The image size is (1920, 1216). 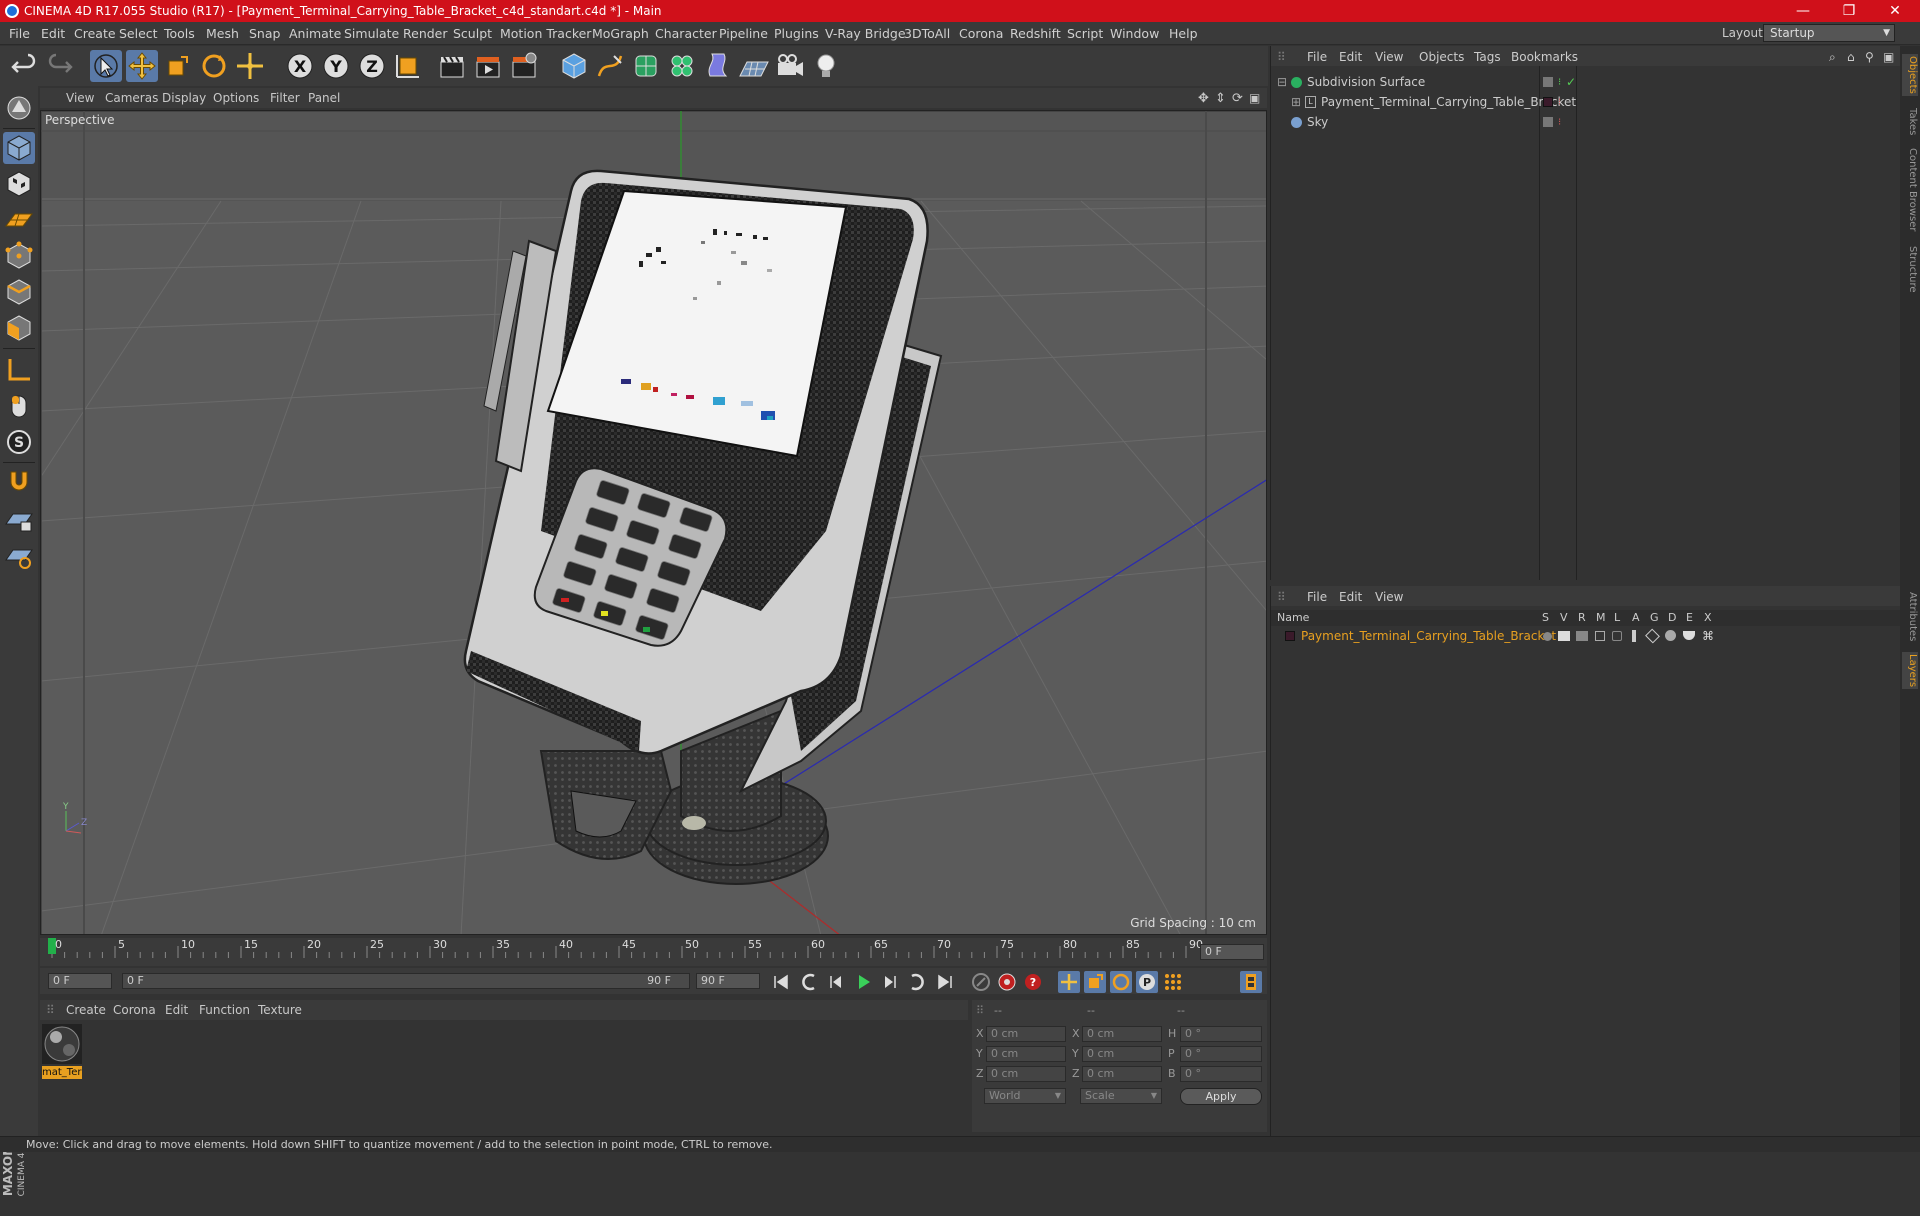 What do you see at coordinates (472, 33) in the screenshot?
I see `menu-sculpt: Sculpt` at bounding box center [472, 33].